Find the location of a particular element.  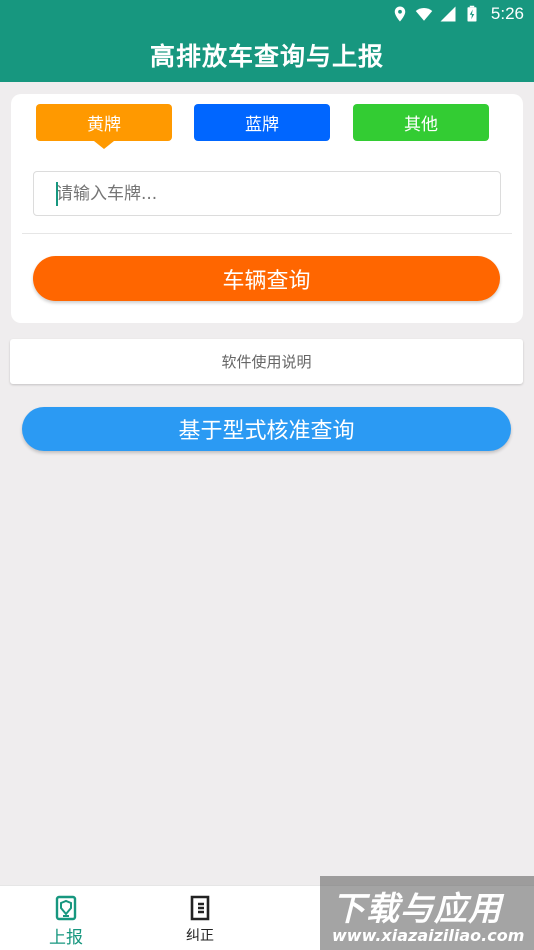

tab-blue-plate-label: 蓝牌 is located at coordinates (262, 125).